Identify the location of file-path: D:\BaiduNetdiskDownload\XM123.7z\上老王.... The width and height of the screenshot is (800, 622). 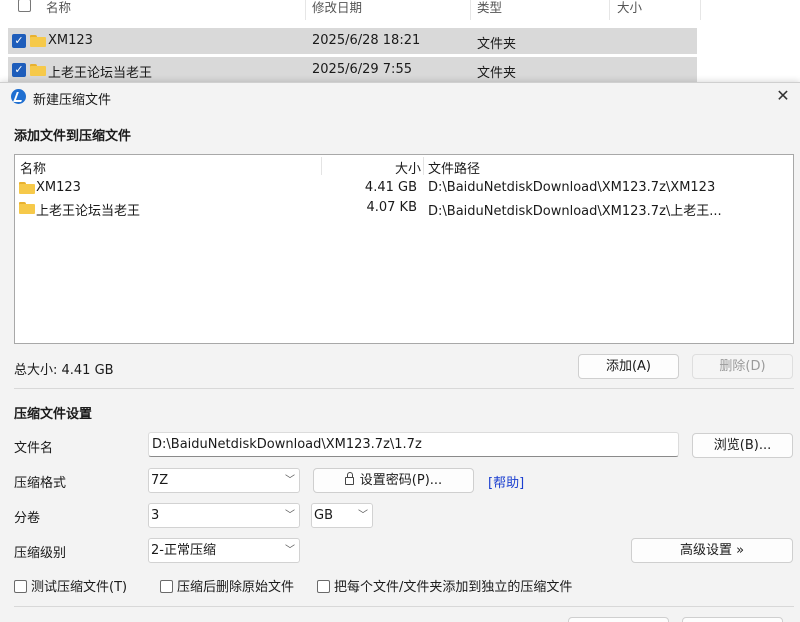
(575, 211).